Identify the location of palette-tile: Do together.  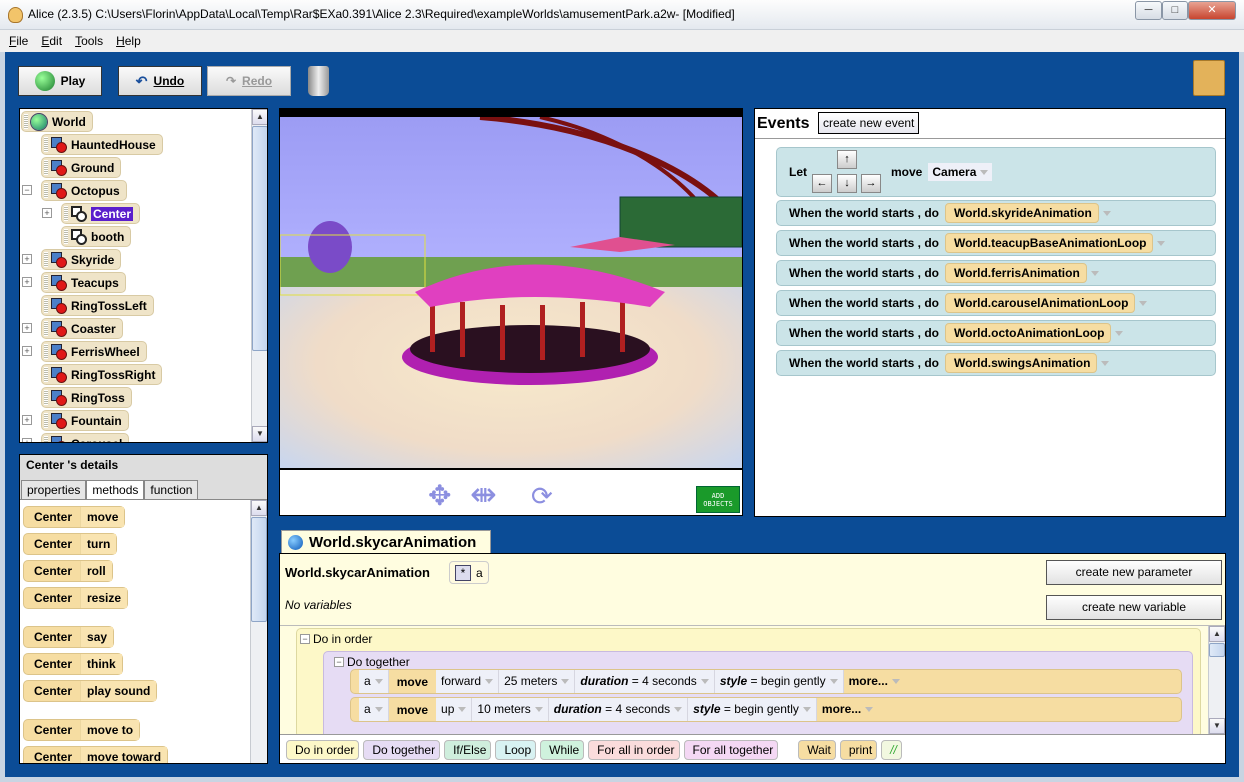
(402, 750).